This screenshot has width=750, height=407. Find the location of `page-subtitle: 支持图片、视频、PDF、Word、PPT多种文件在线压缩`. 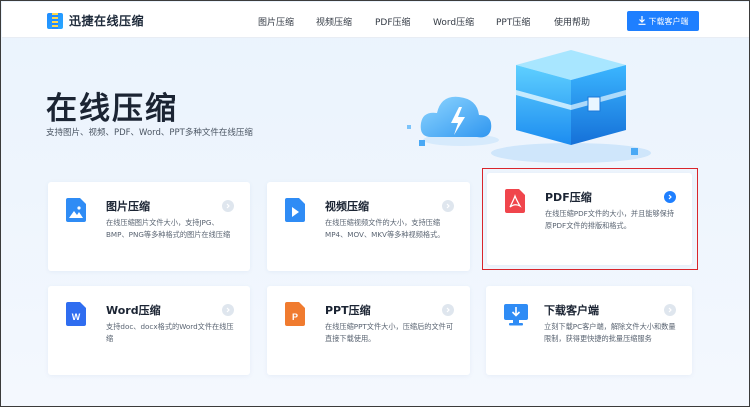

page-subtitle: 支持图片、视频、PDF、Word、PPT多种文件在线压缩 is located at coordinates (149, 133).